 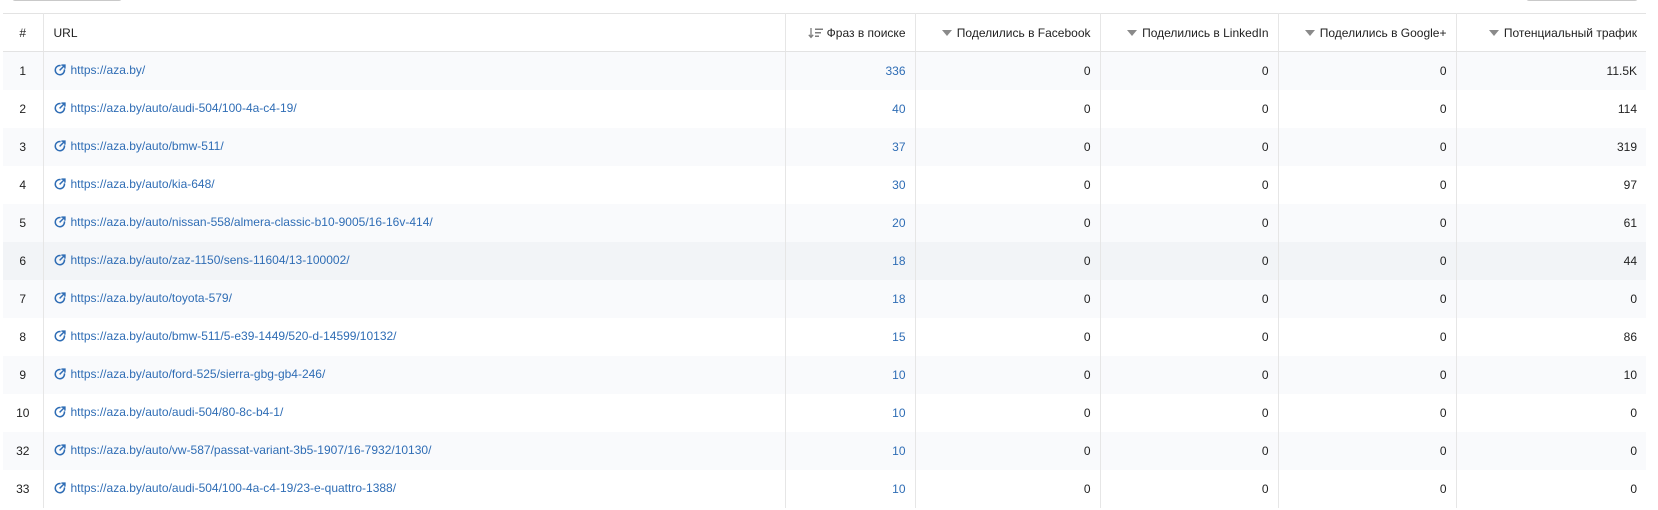 I want to click on url-link: https://aza.by/, so click(x=100, y=70).